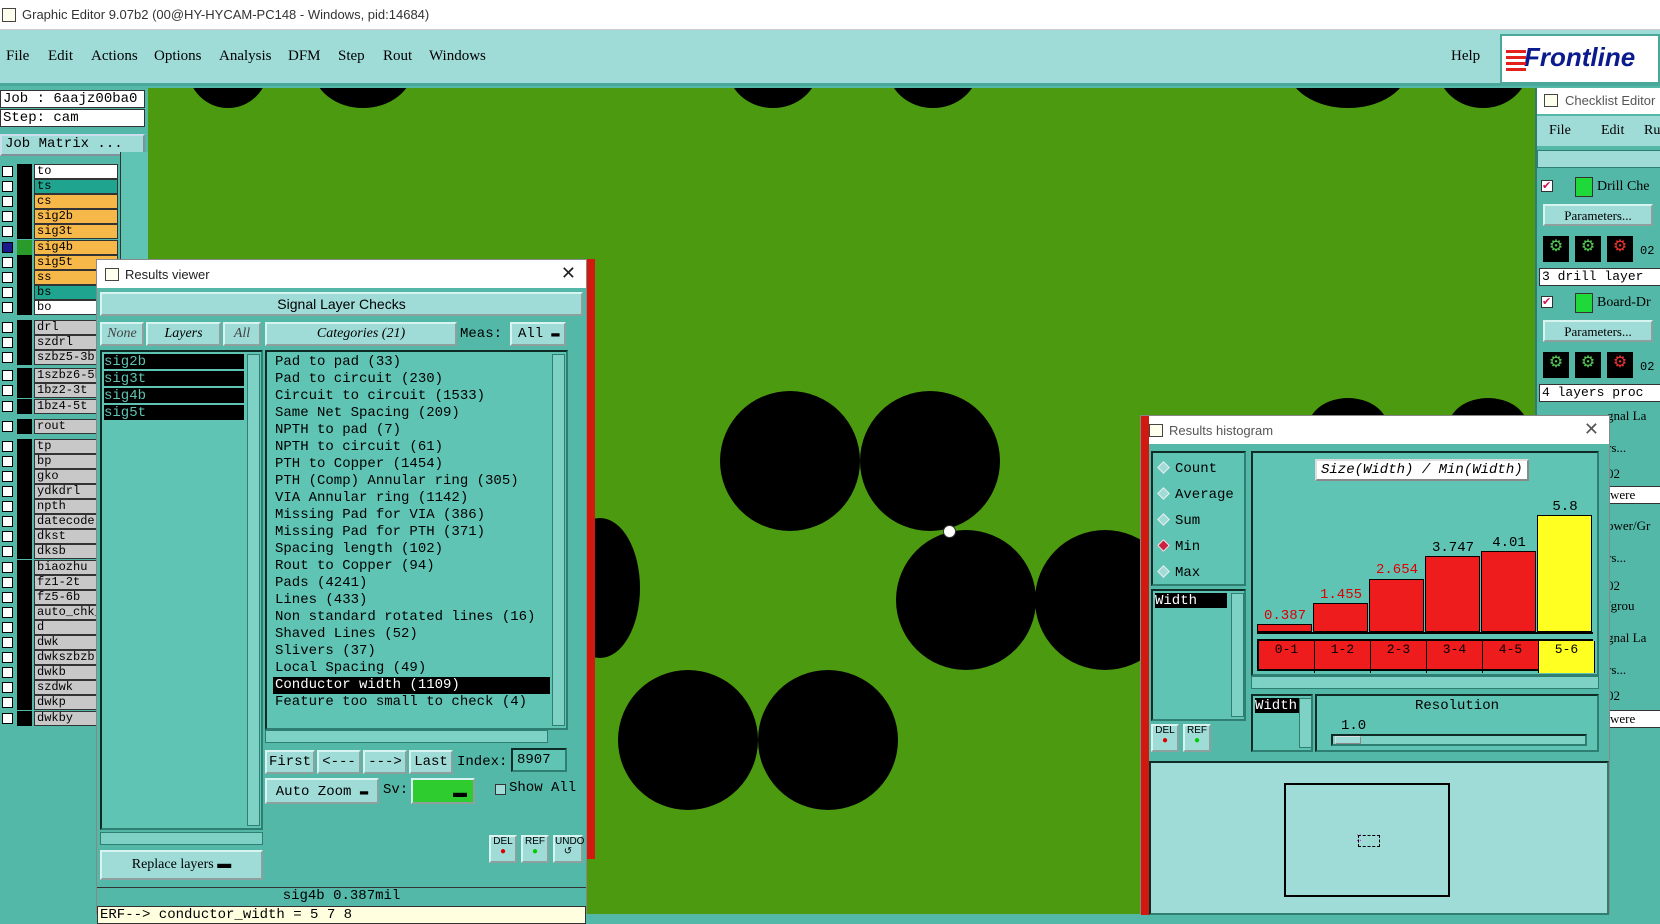 This screenshot has width=1660, height=924. Describe the element at coordinates (59, 247) in the screenshot. I see `layer-row: sig4b` at that location.